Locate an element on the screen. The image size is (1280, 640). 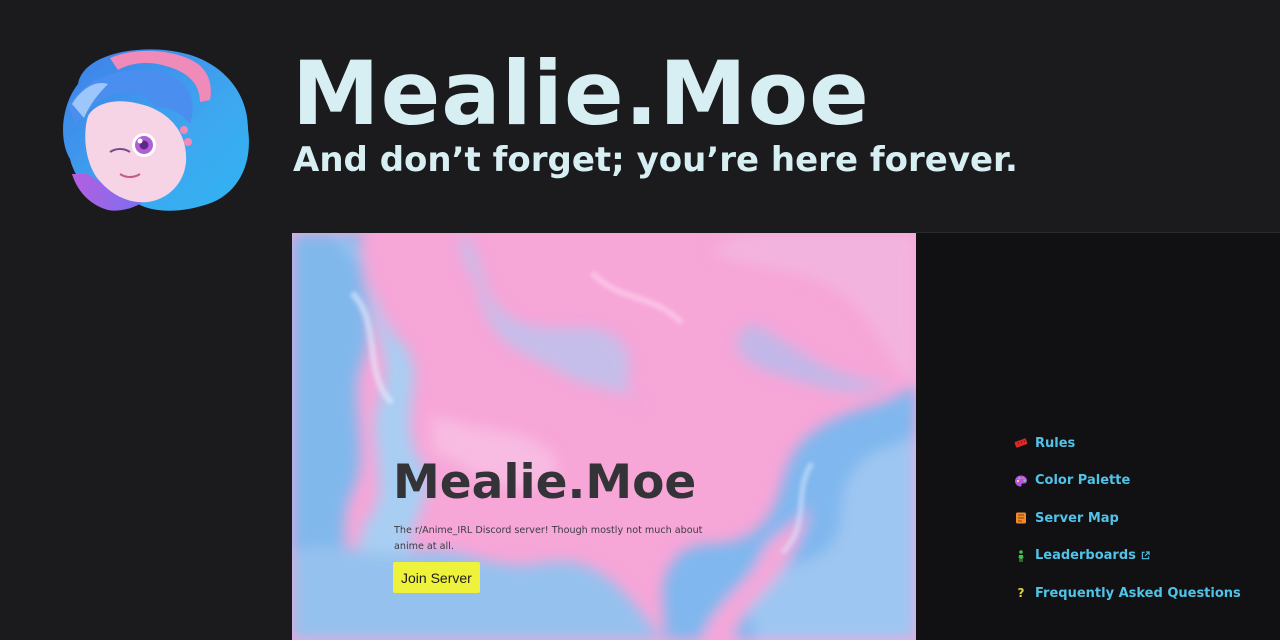
site-tagline: And don’t forget; you’re here forever. is located at coordinates (655, 160).